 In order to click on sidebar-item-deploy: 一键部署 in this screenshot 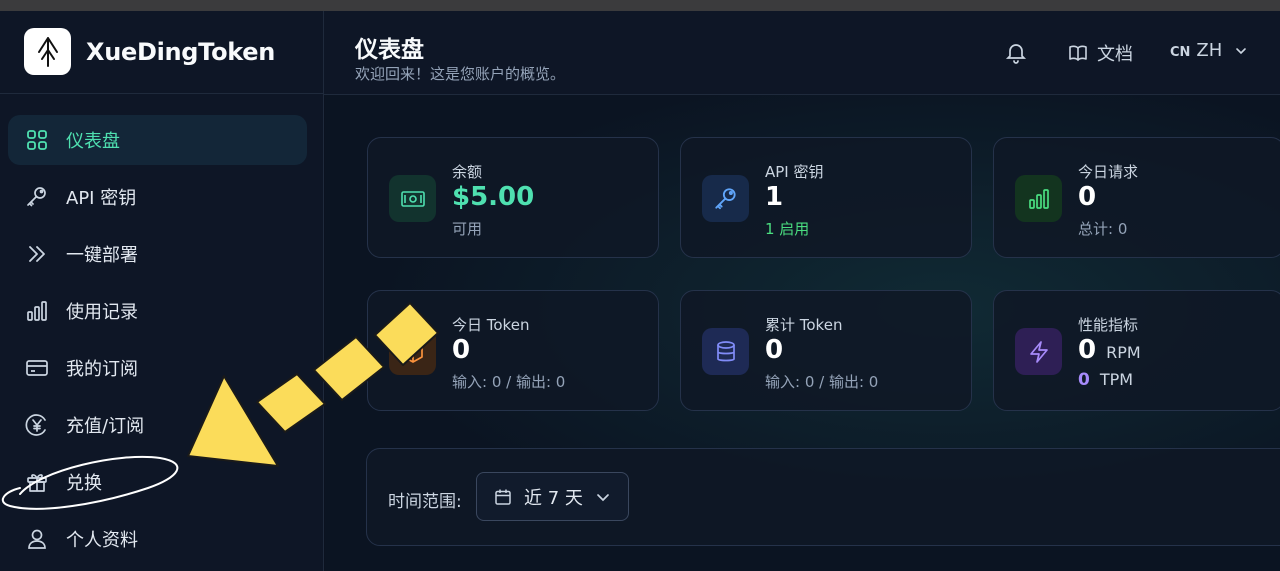, I will do `click(157, 254)`.